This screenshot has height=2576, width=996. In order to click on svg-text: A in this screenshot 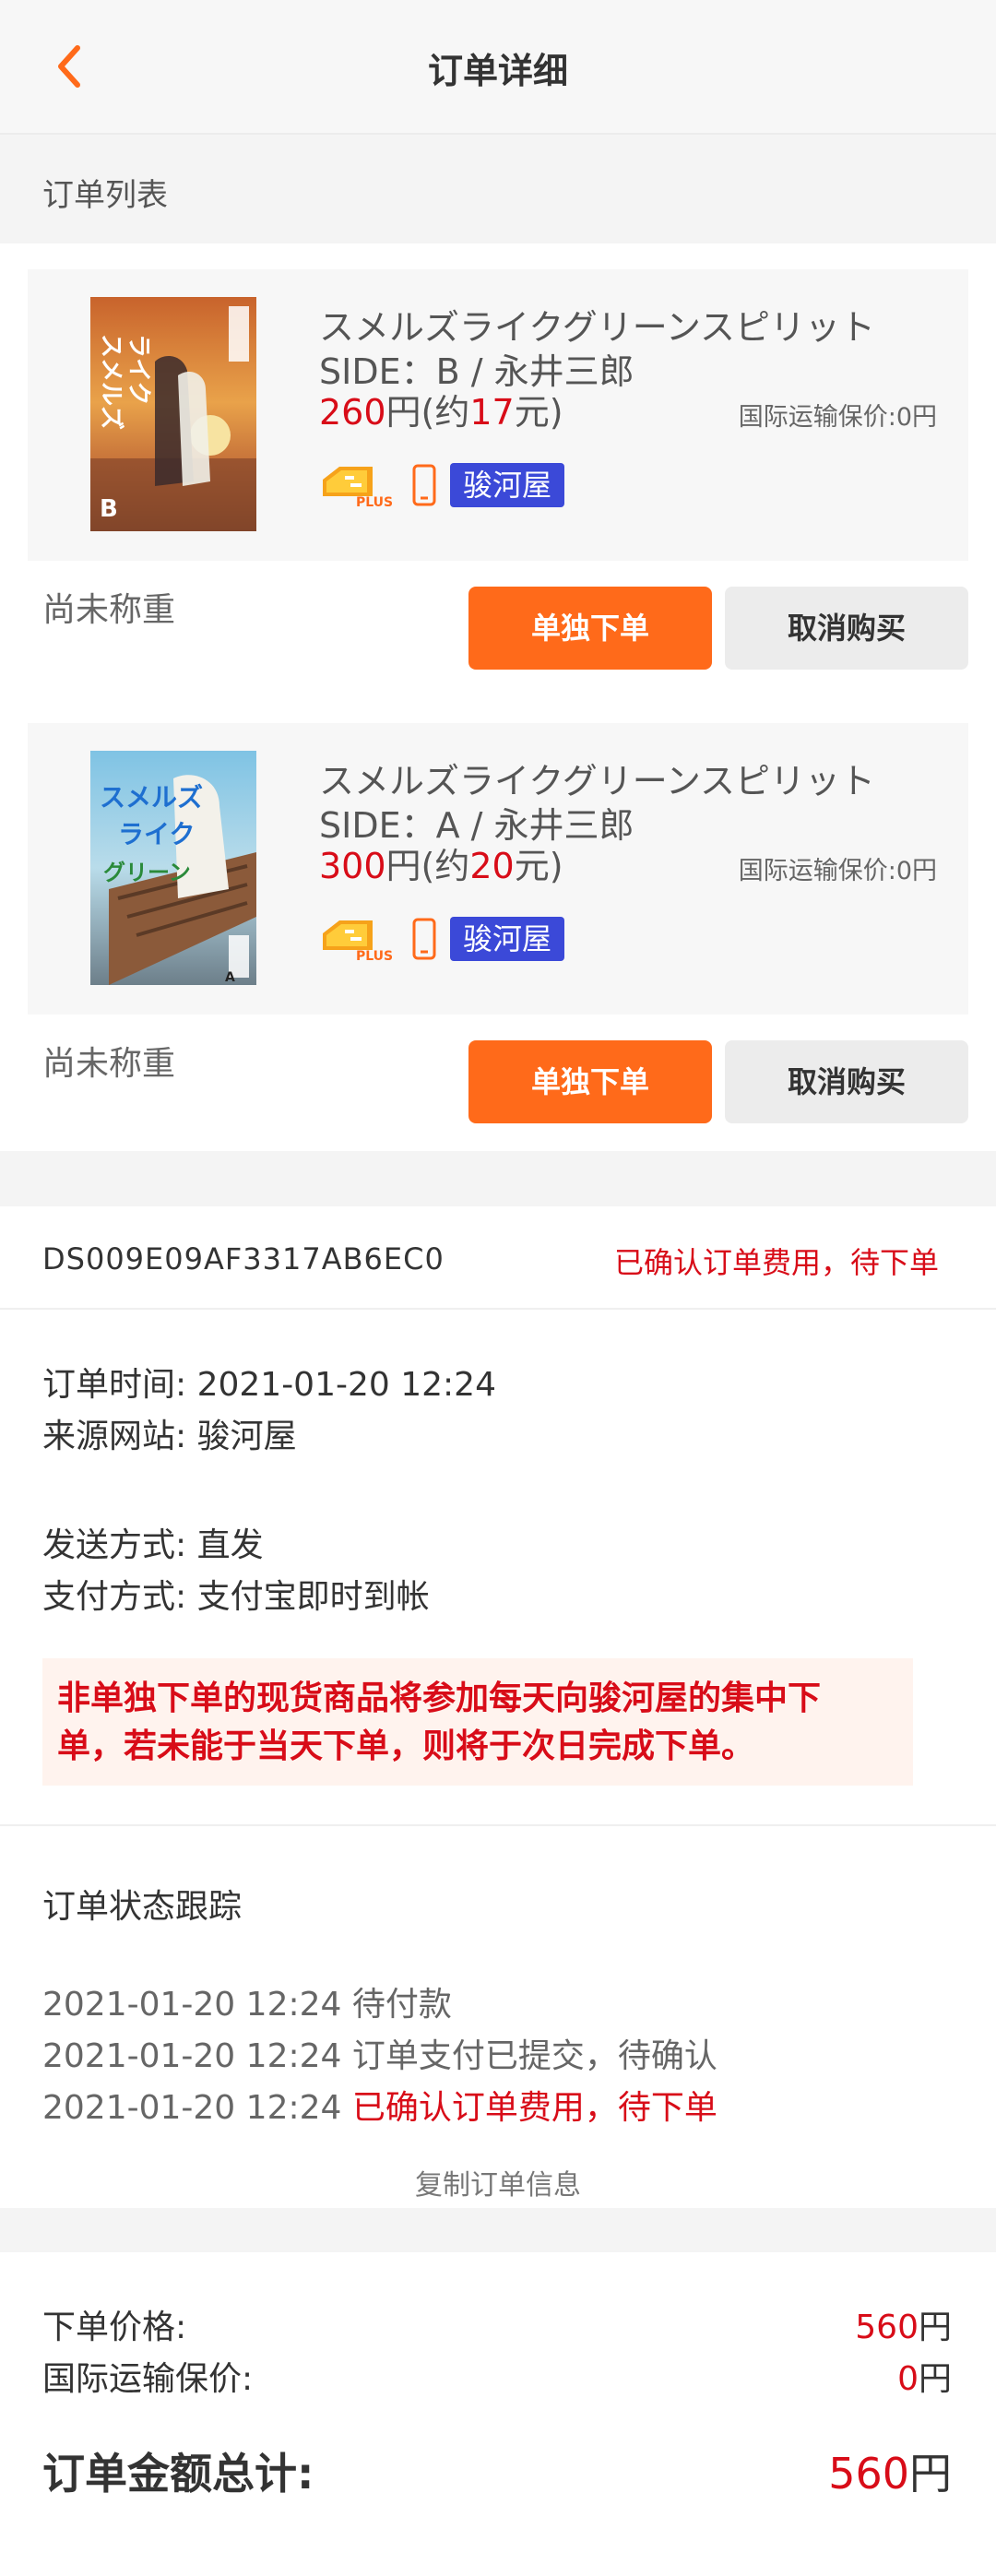, I will do `click(230, 977)`.